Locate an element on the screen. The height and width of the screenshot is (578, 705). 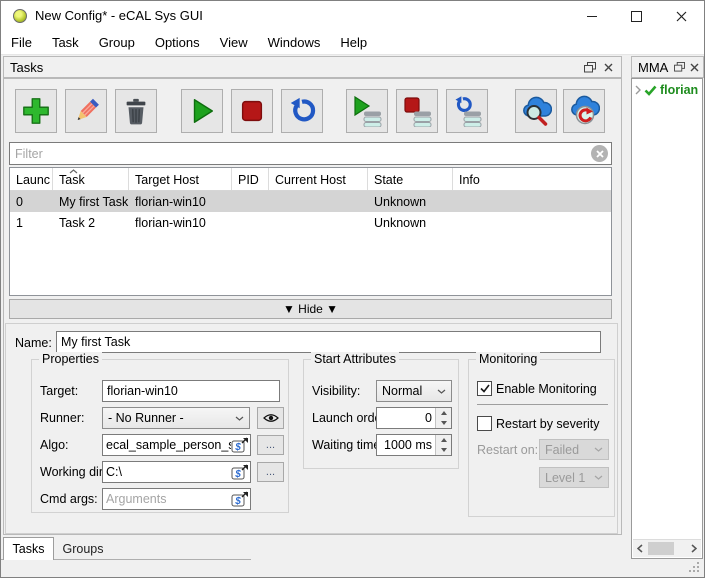
view-runner-button is located at coordinates (270, 418).